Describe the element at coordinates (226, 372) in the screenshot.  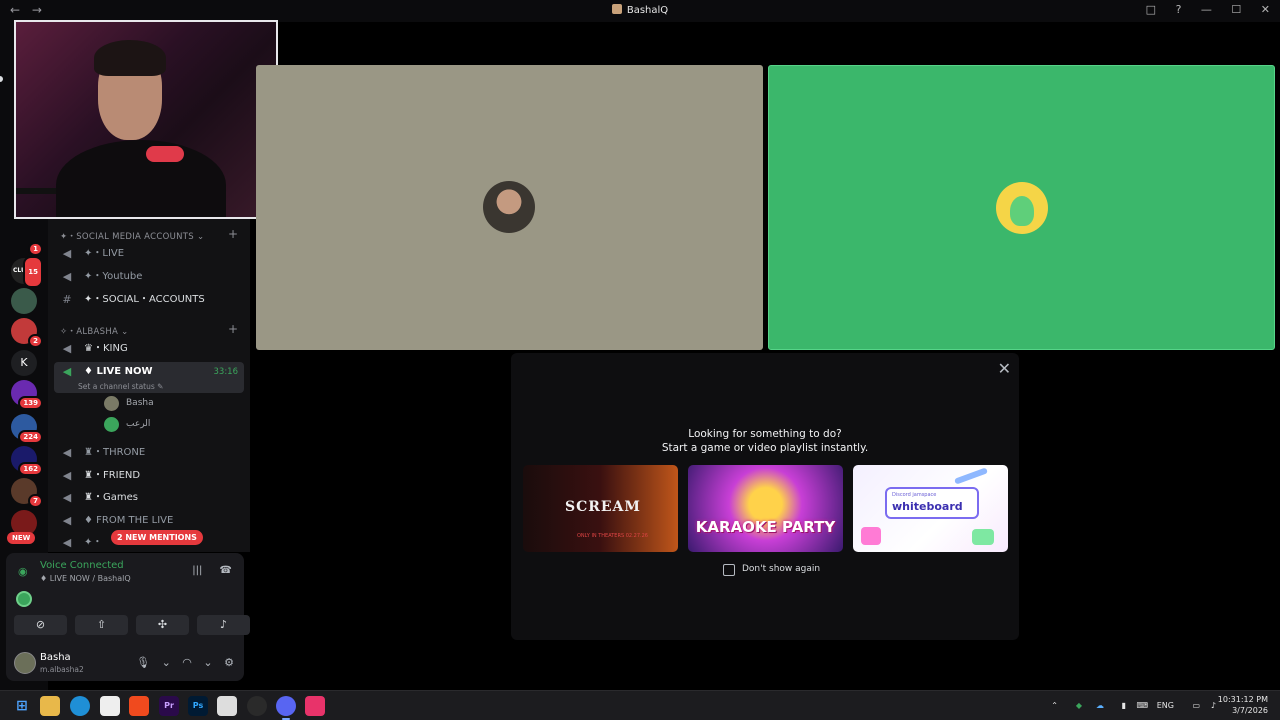
I see `channel-timer: 33:16` at that location.